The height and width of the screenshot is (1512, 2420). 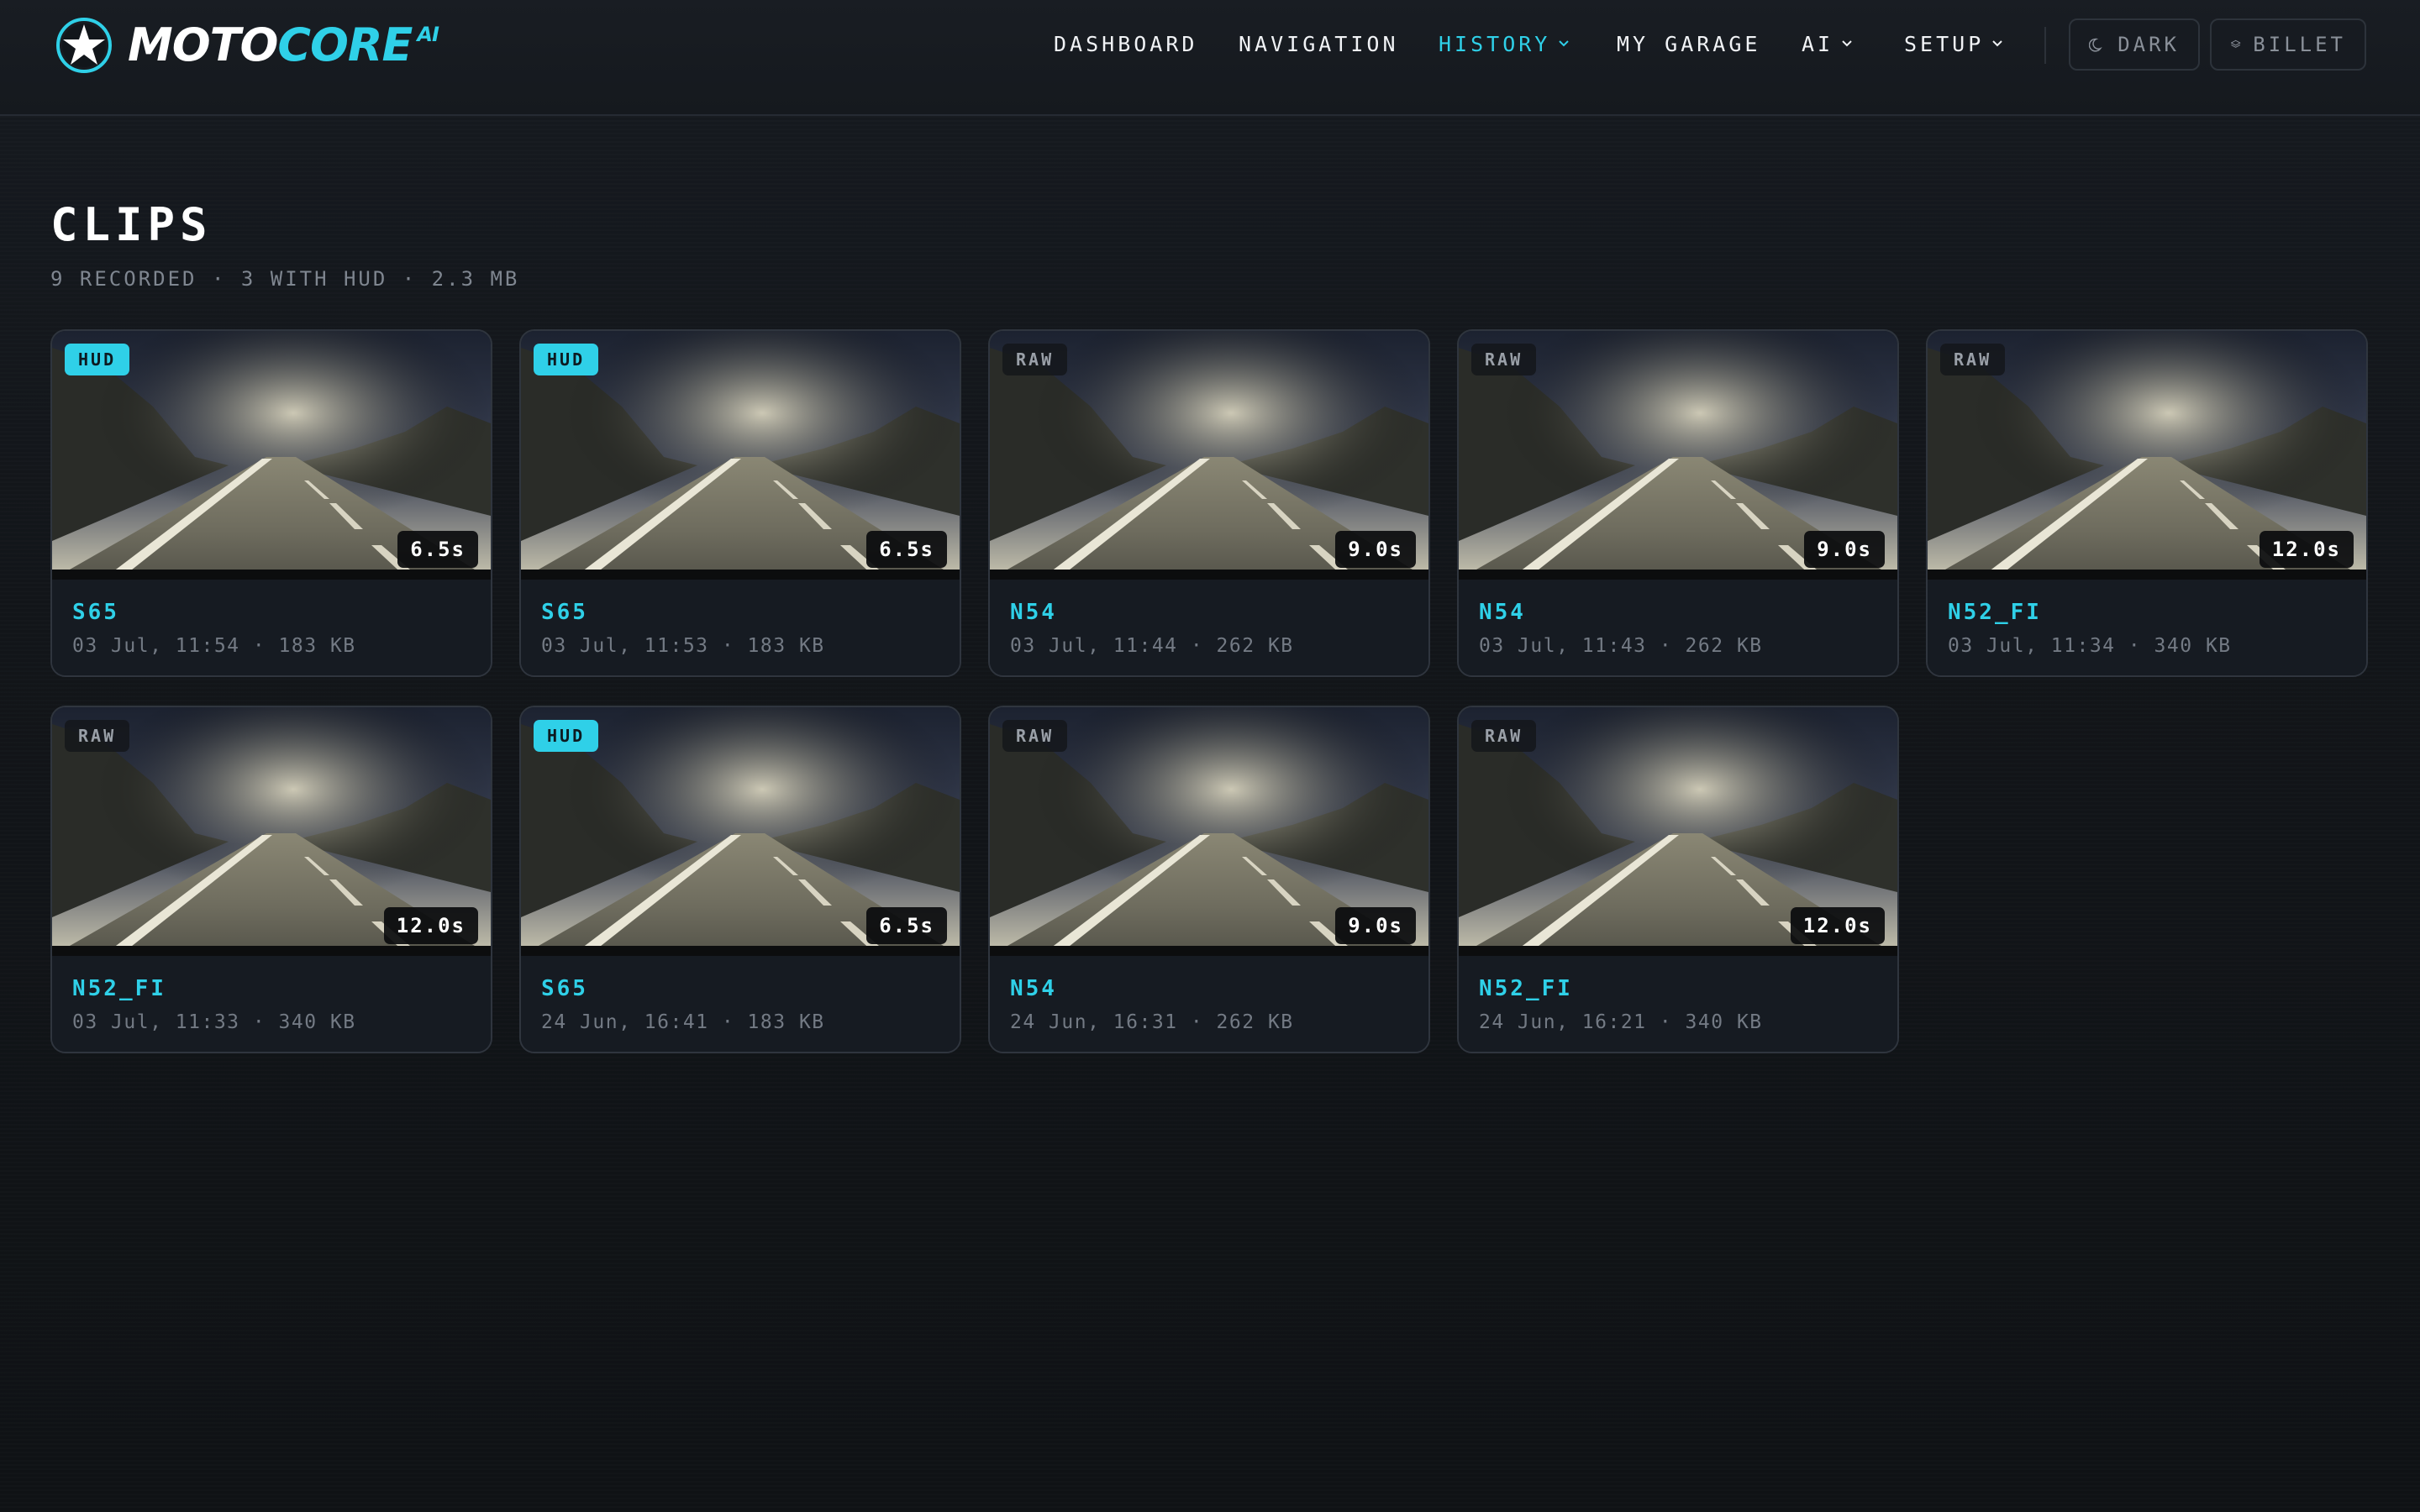 I want to click on clip-info: N54 03 Jul, 11:43 · 262 KB, so click(x=1678, y=627).